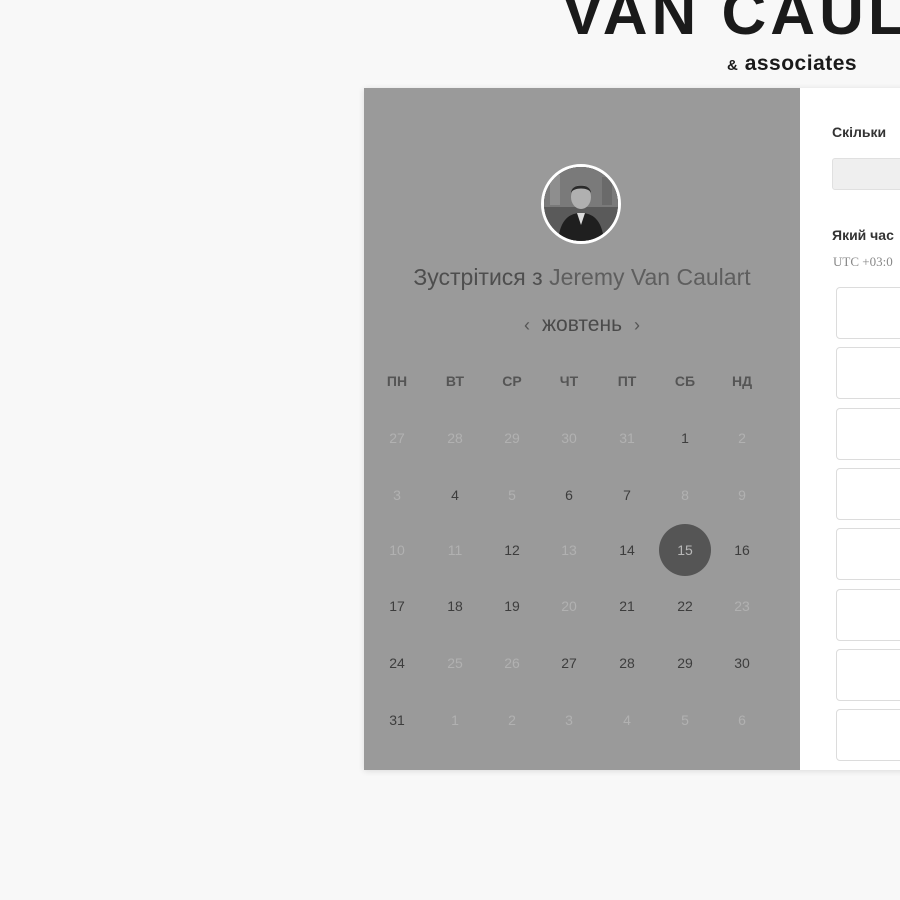 The width and height of the screenshot is (900, 900). I want to click on weekday-label: НД, so click(742, 381).